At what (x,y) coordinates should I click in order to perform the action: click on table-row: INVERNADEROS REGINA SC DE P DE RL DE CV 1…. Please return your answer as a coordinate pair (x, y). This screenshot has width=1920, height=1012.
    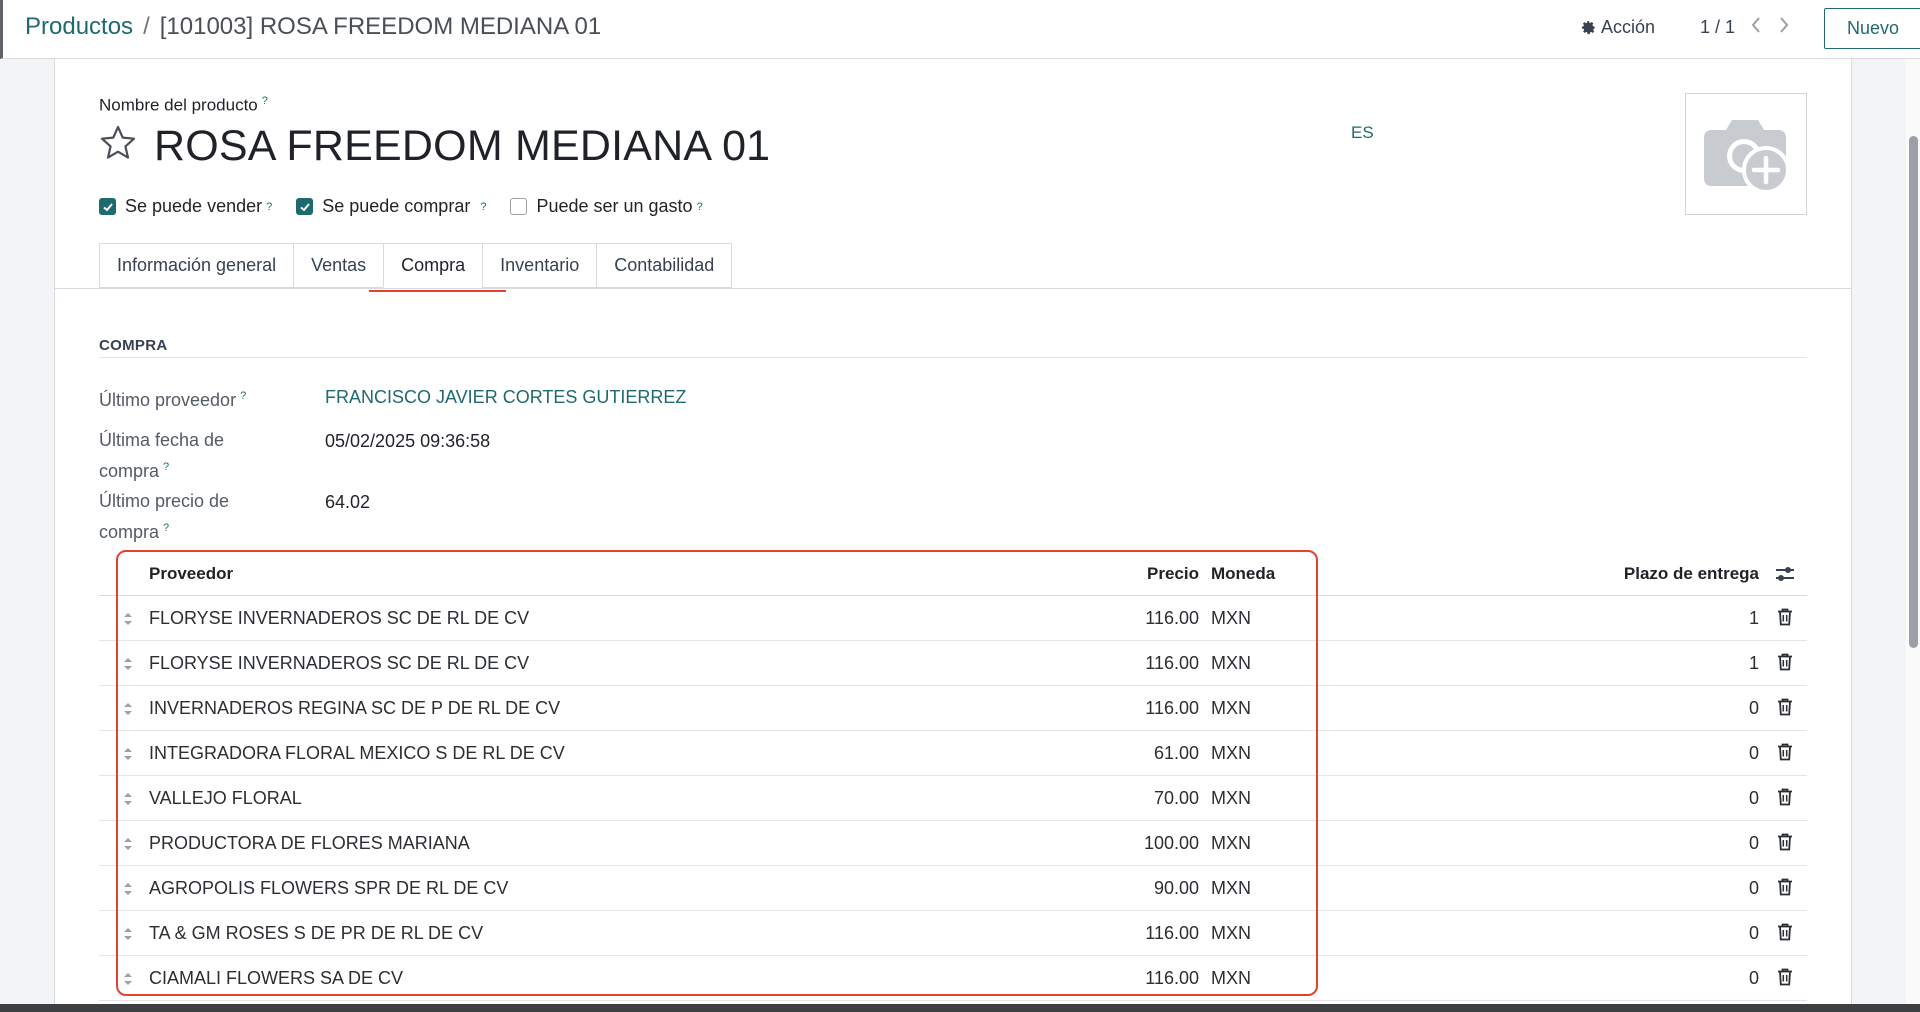
    Looking at the image, I should click on (953, 708).